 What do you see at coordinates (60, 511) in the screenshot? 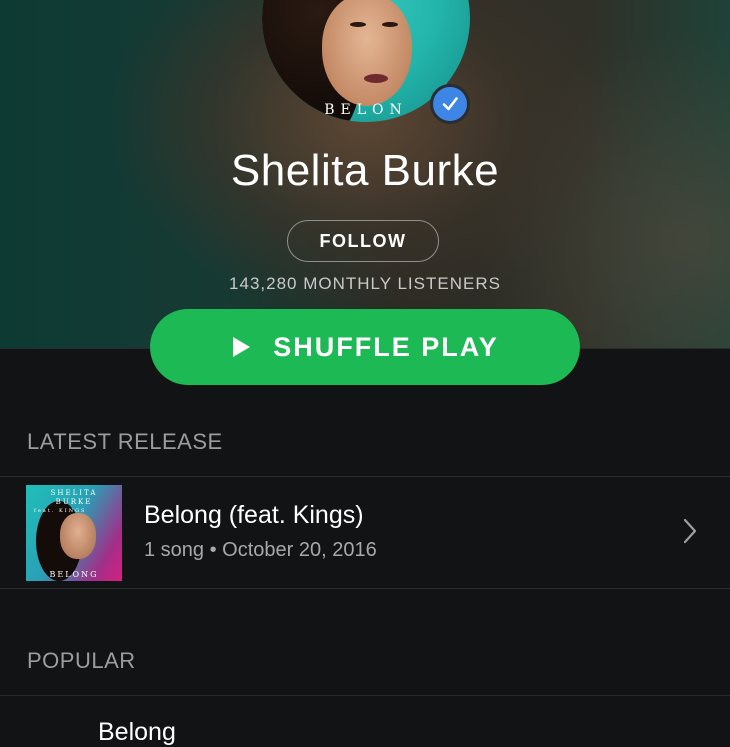
I see `album-art-feature: feat. KINGS` at bounding box center [60, 511].